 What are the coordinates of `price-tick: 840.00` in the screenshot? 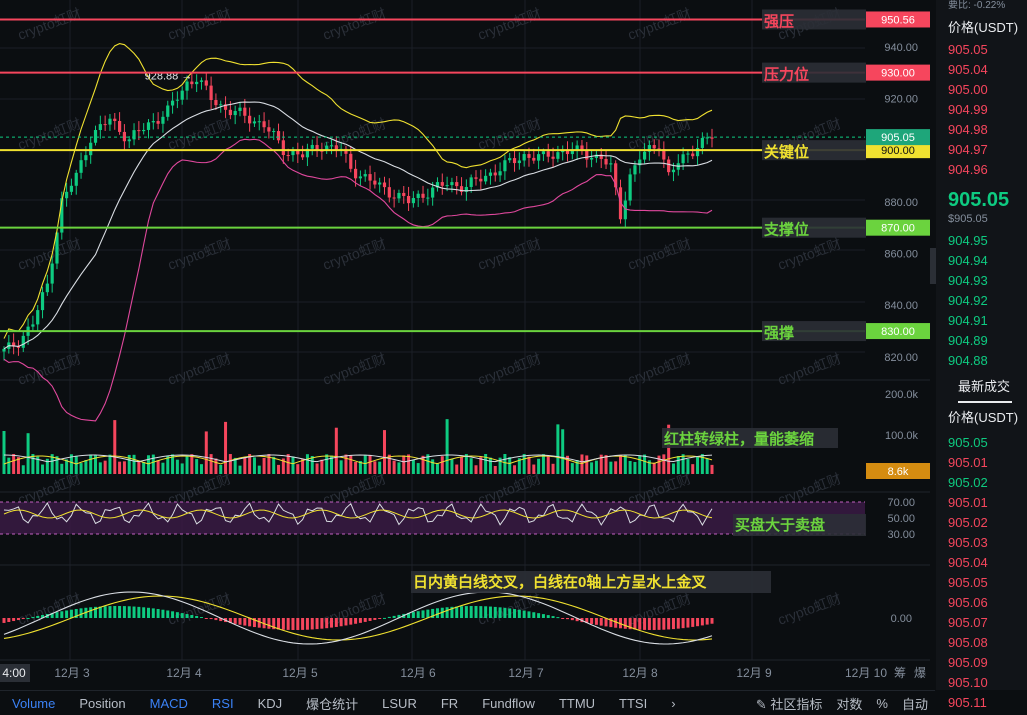 It's located at (901, 306).